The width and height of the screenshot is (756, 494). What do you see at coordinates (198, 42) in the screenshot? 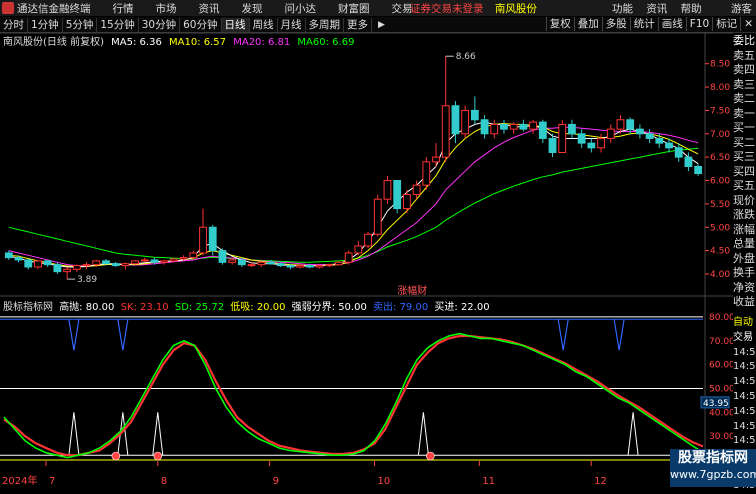
I see `ma10-legend: MA10: 6.57` at bounding box center [198, 42].